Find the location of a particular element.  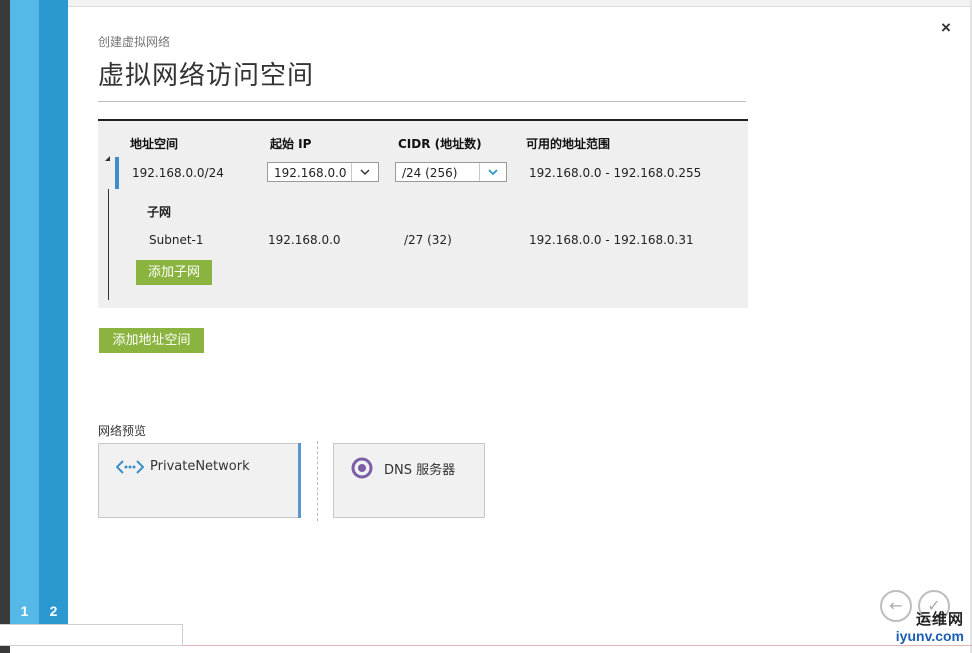

wizard-step-1: 1 is located at coordinates (24, 312).